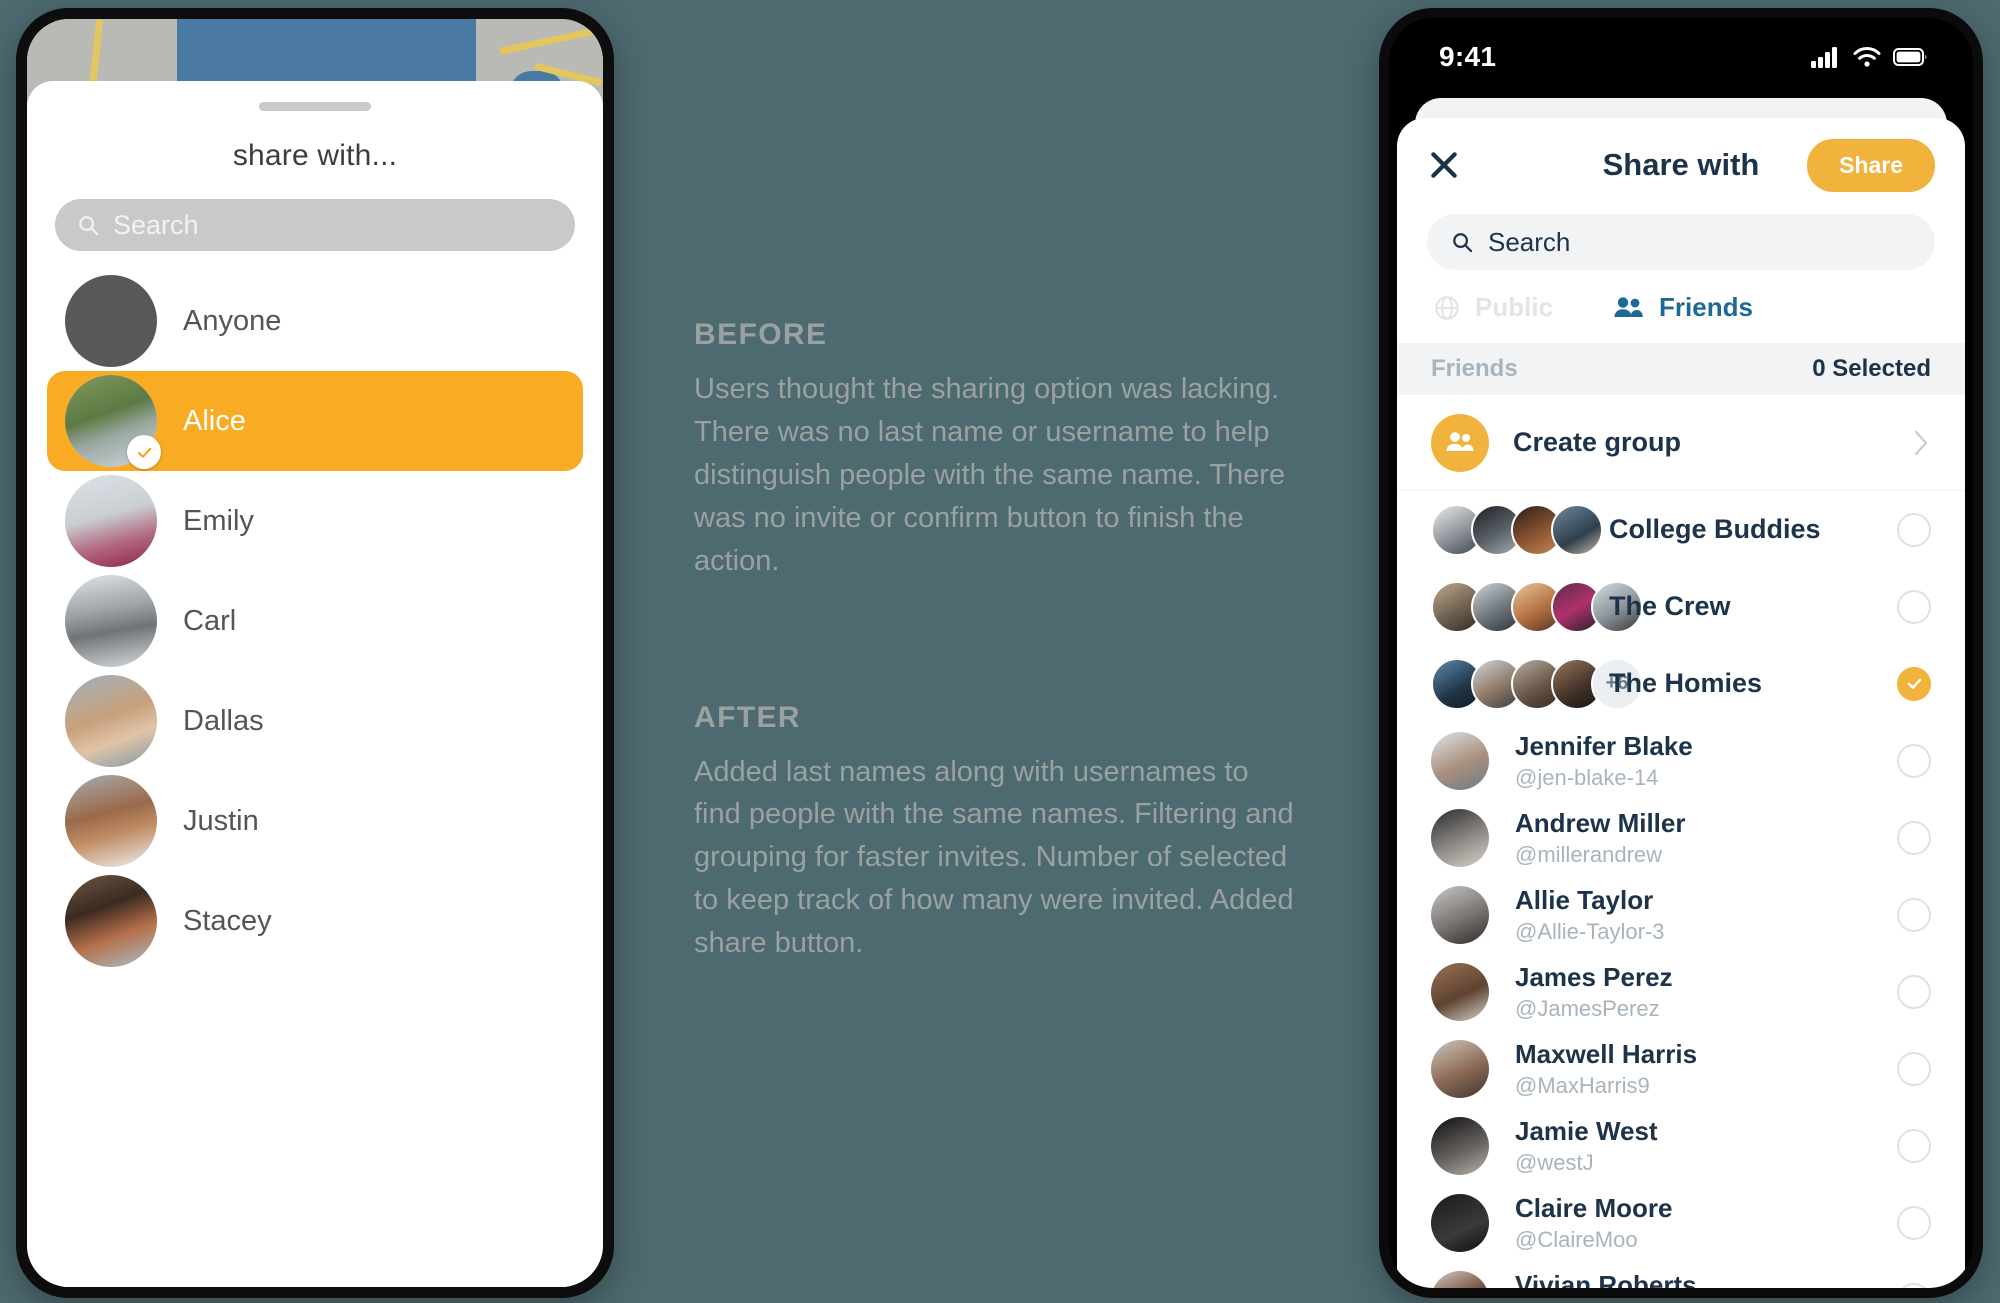 This screenshot has width=2000, height=1303. I want to click on tab-public: Public, so click(1493, 307).